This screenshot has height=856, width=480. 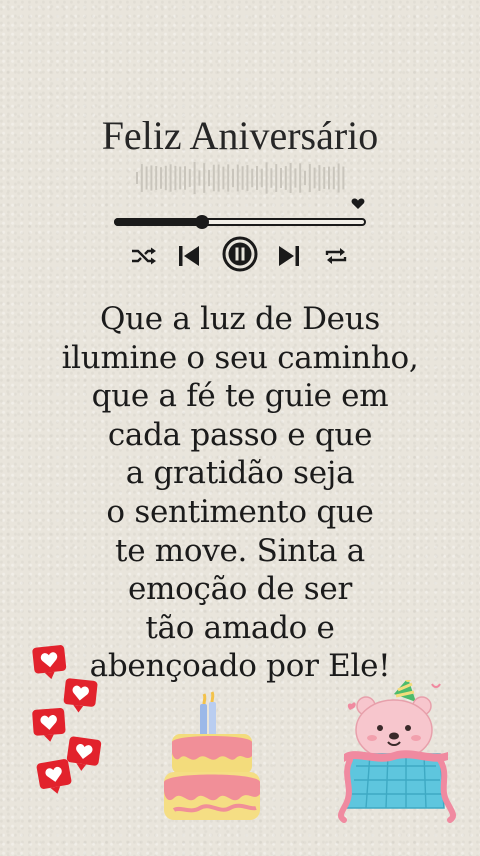 I want to click on pause-icon, so click(x=240, y=254).